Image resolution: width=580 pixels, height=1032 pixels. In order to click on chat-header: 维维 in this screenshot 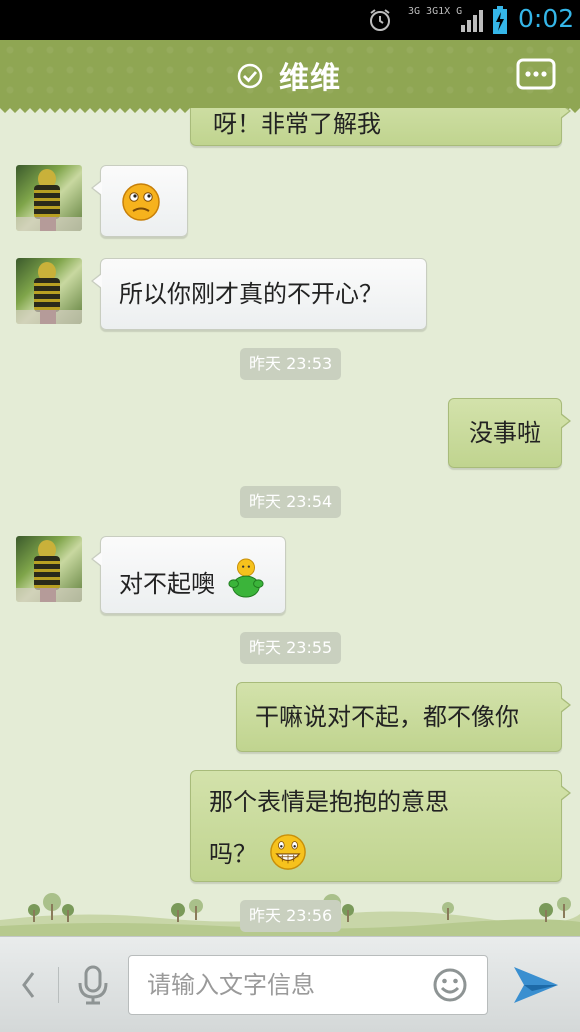, I will do `click(290, 76)`.